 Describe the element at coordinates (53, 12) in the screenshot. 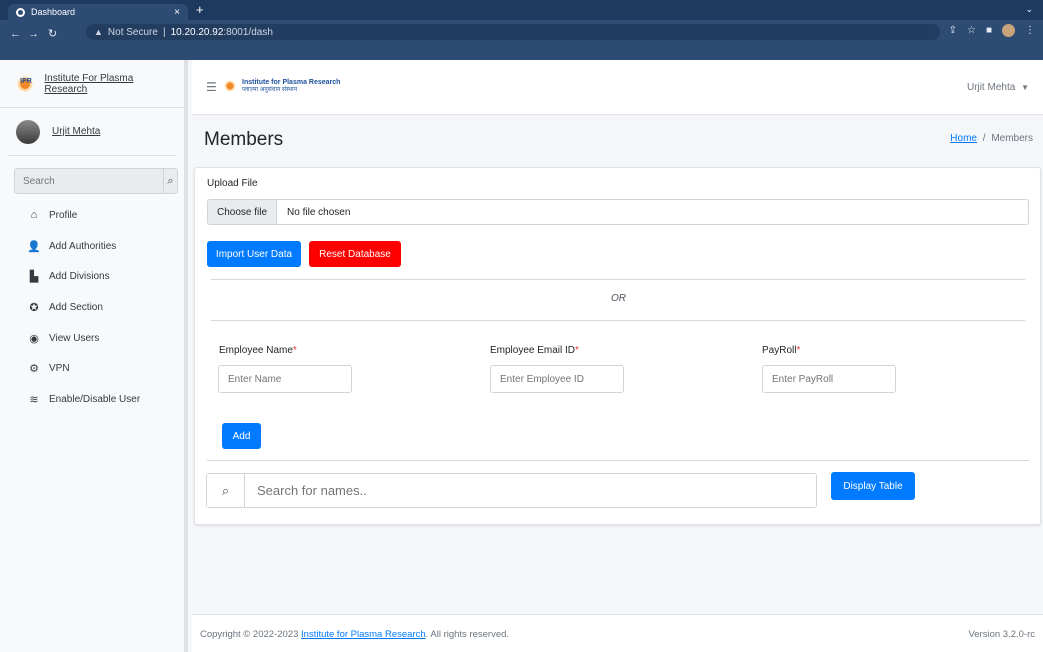

I see `tab-title: Dashboard` at that location.